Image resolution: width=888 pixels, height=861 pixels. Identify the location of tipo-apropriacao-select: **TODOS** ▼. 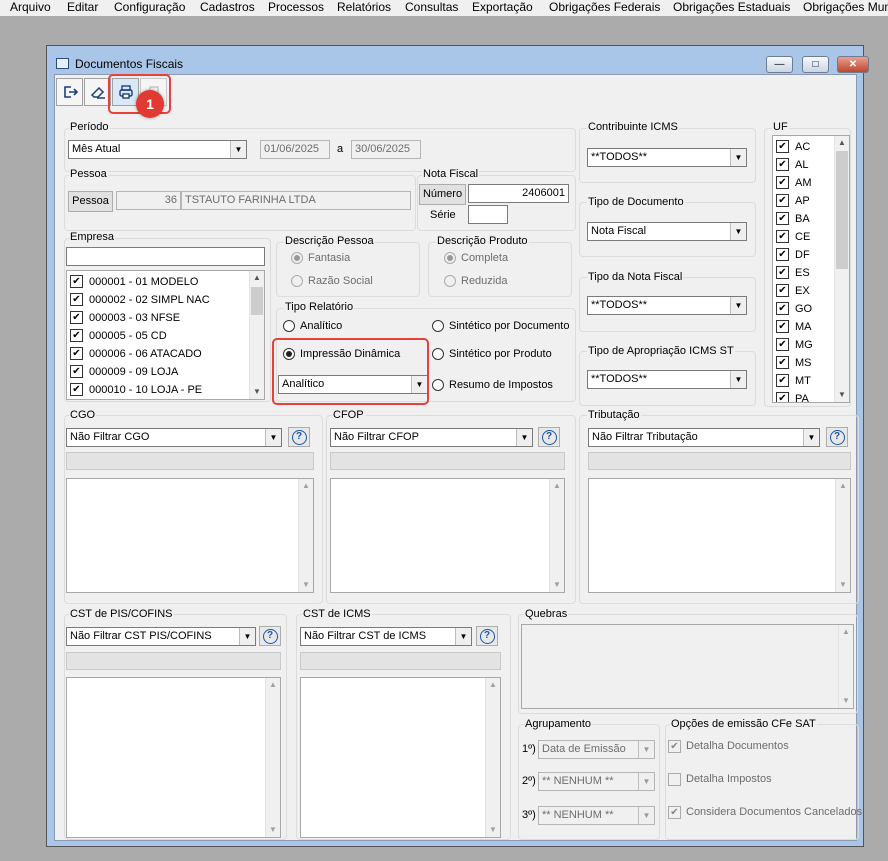
(667, 379).